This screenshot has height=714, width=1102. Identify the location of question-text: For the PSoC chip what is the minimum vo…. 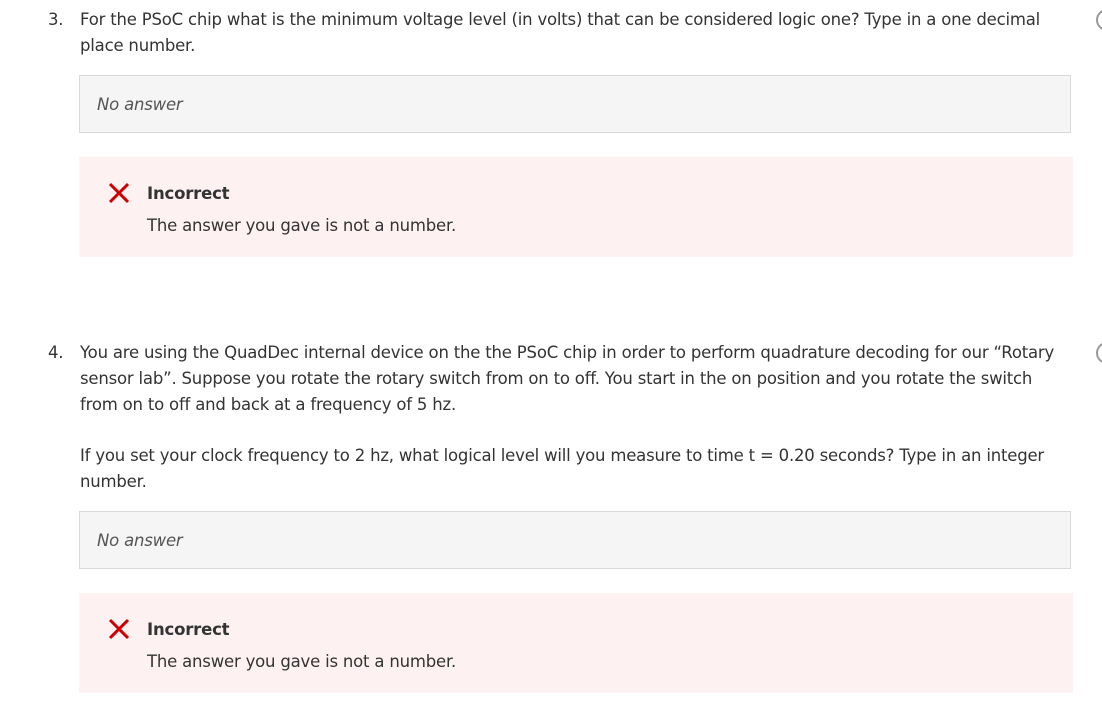
(576, 45).